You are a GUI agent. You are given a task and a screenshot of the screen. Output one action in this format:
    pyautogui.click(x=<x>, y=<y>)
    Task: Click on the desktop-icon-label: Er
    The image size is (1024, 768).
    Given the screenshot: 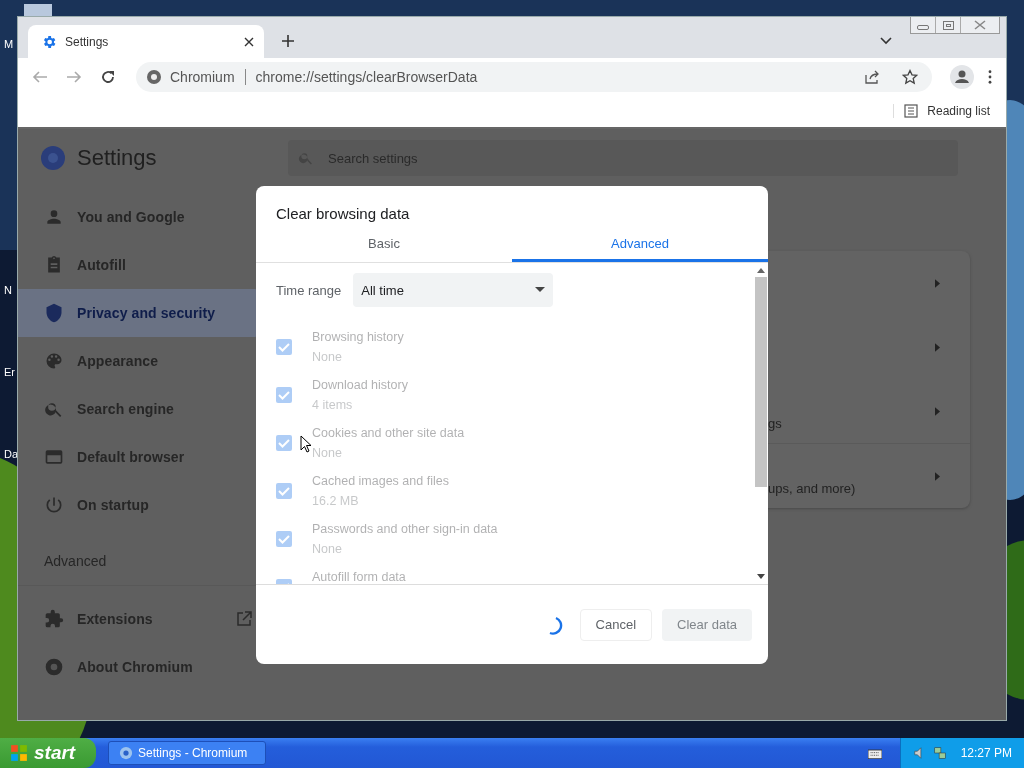 What is the action you would take?
    pyautogui.click(x=9, y=372)
    